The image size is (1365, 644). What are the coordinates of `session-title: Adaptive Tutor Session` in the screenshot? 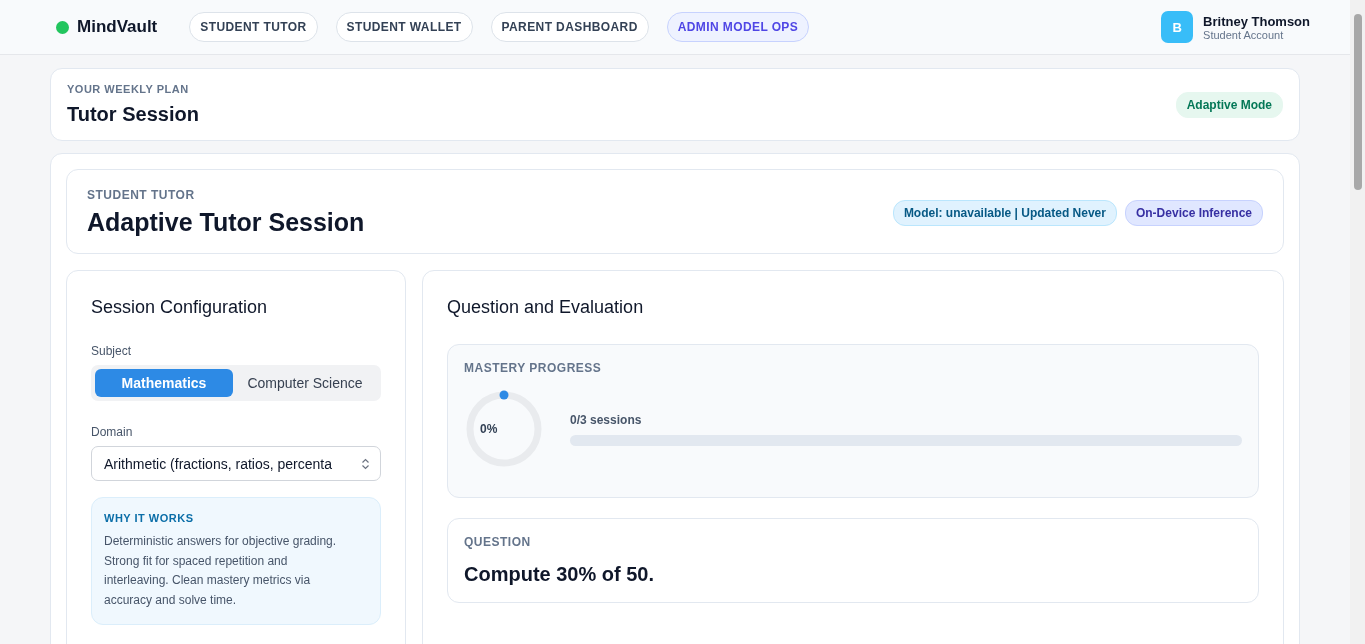 It's located at (226, 222).